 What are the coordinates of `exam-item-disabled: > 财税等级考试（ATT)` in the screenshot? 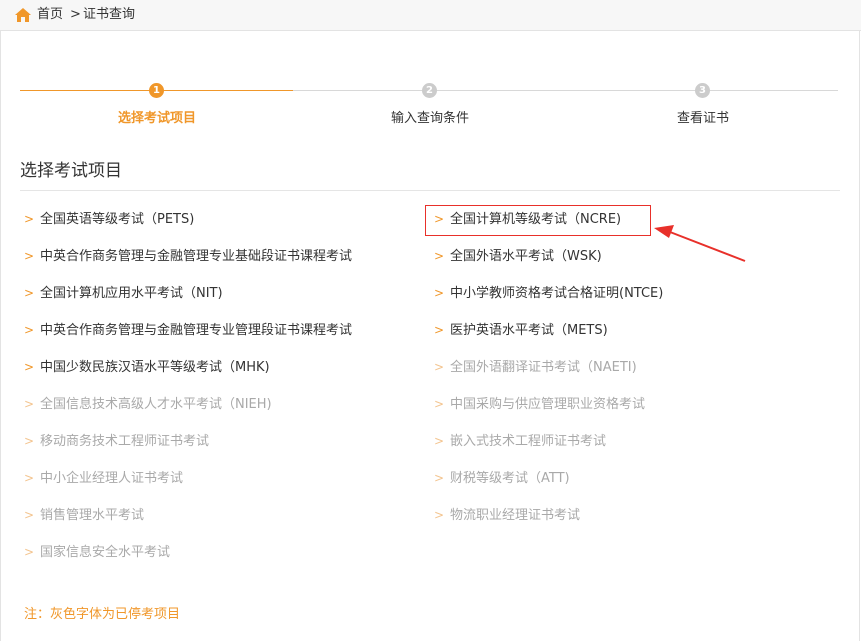 It's located at (502, 478).